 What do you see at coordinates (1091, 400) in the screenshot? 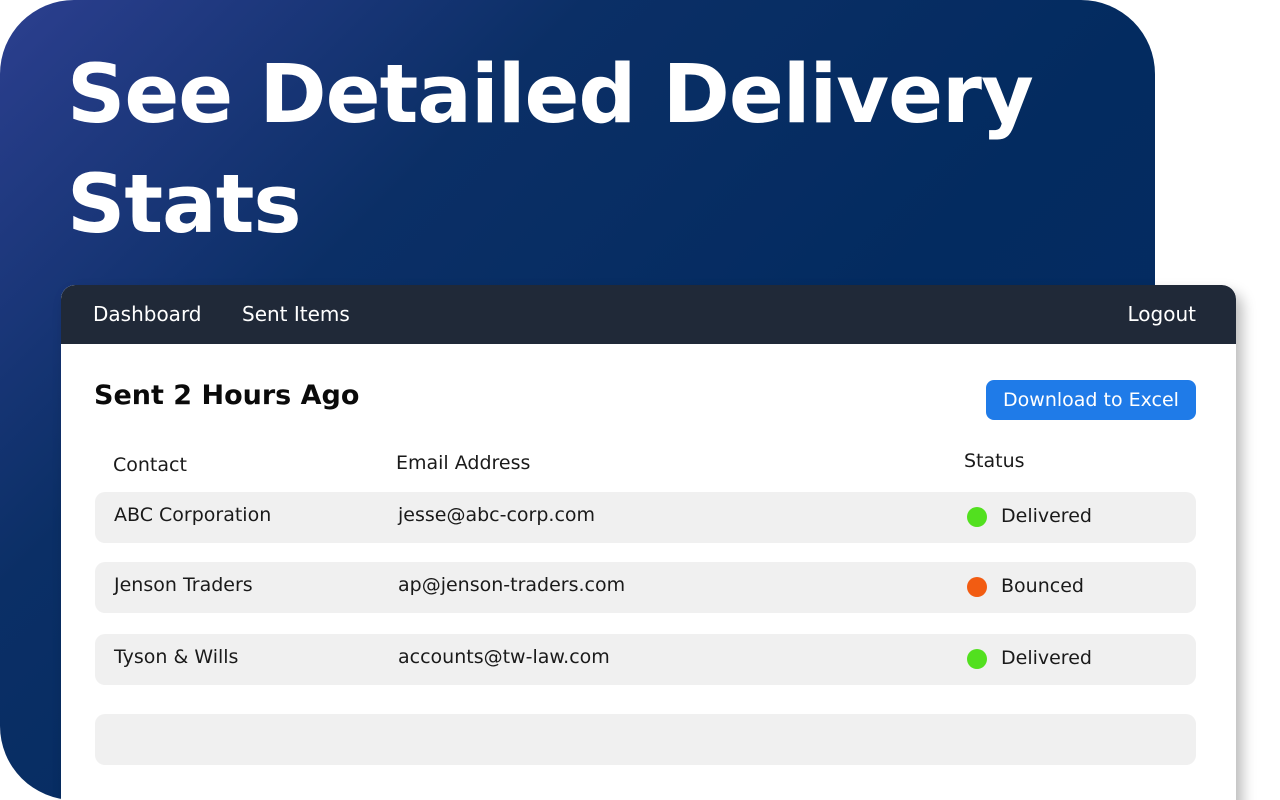
I see `download-to-excel-button: Download to Excel` at bounding box center [1091, 400].